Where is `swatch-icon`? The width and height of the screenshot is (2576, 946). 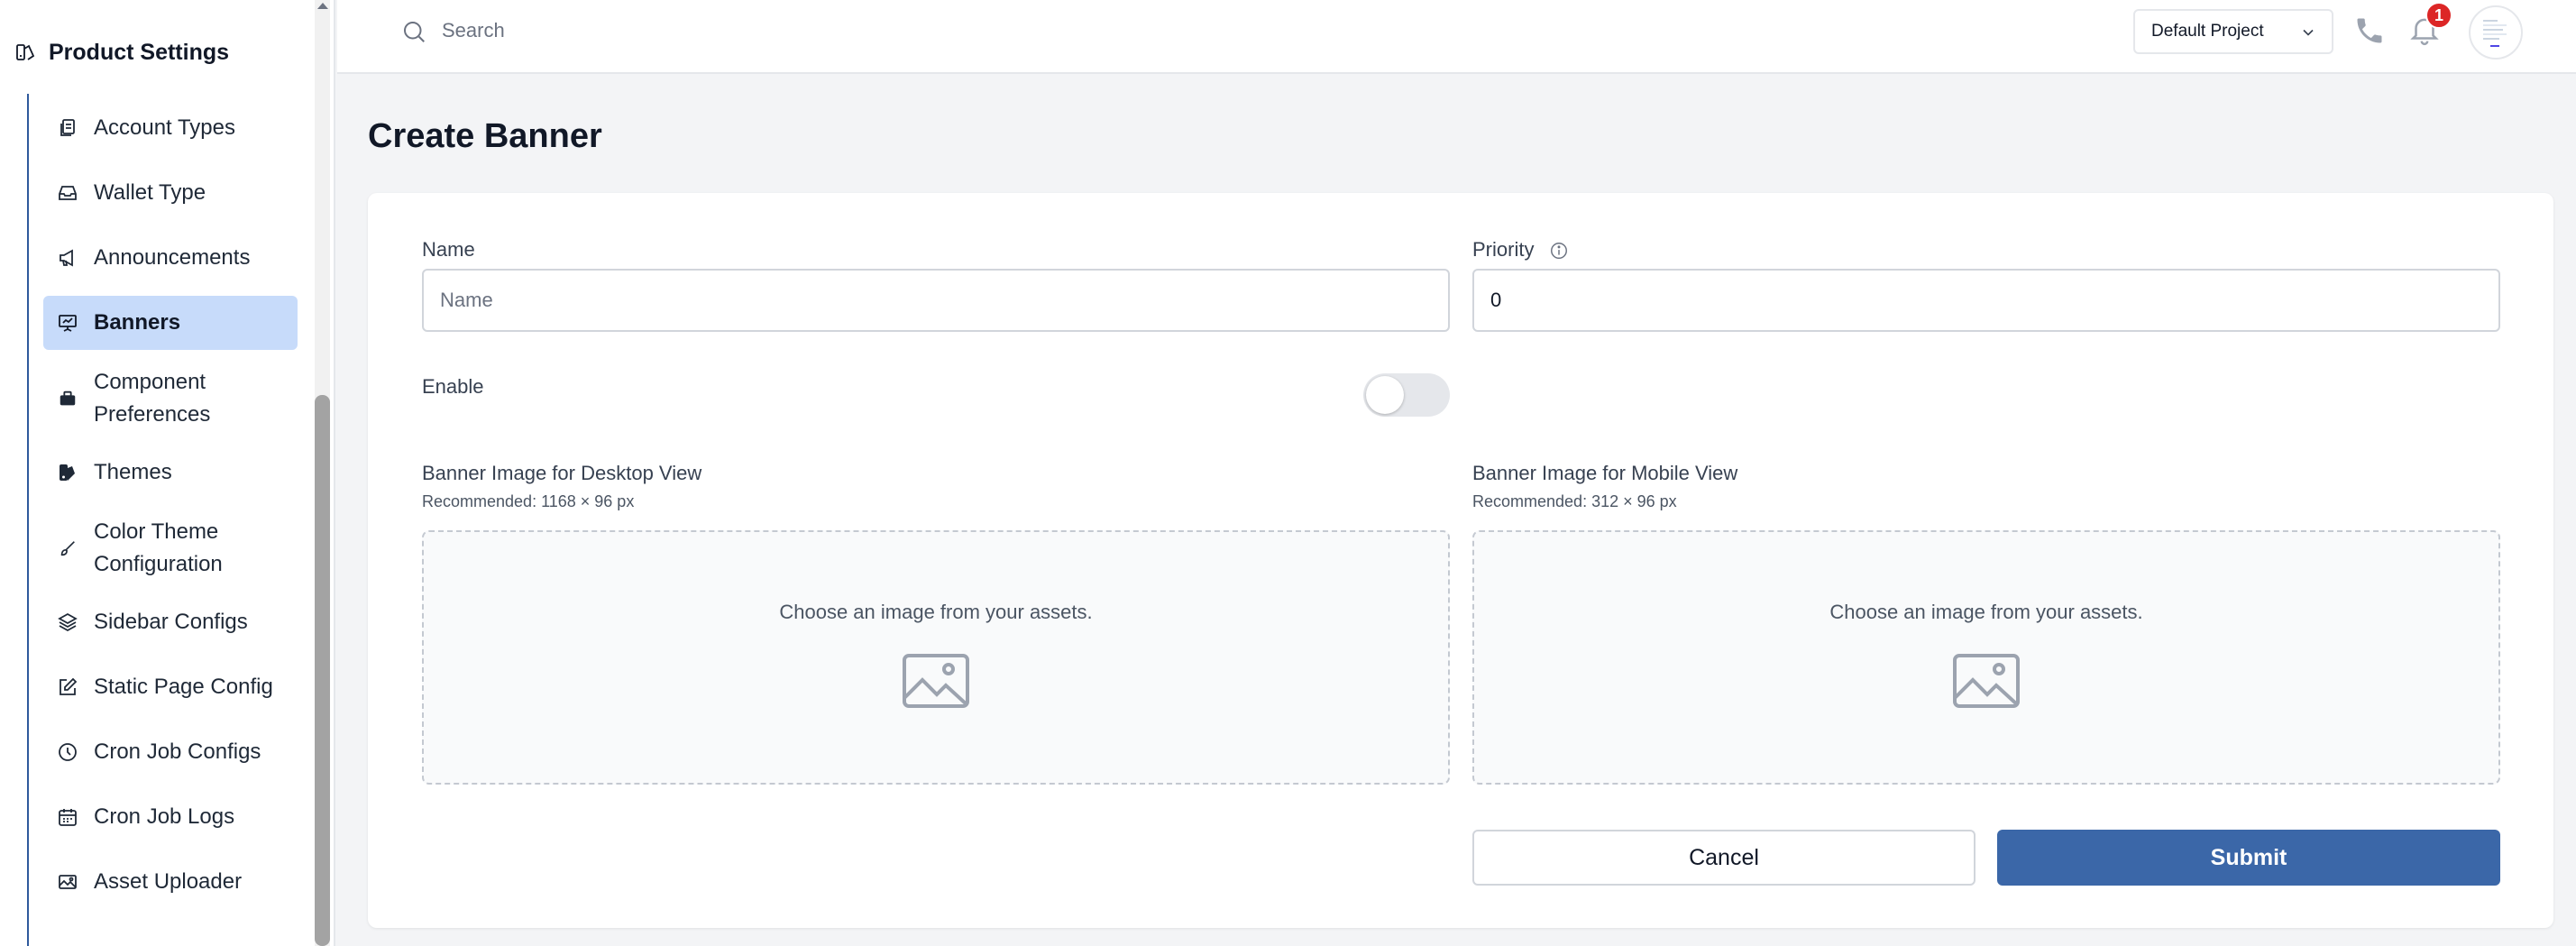 swatch-icon is located at coordinates (67, 472).